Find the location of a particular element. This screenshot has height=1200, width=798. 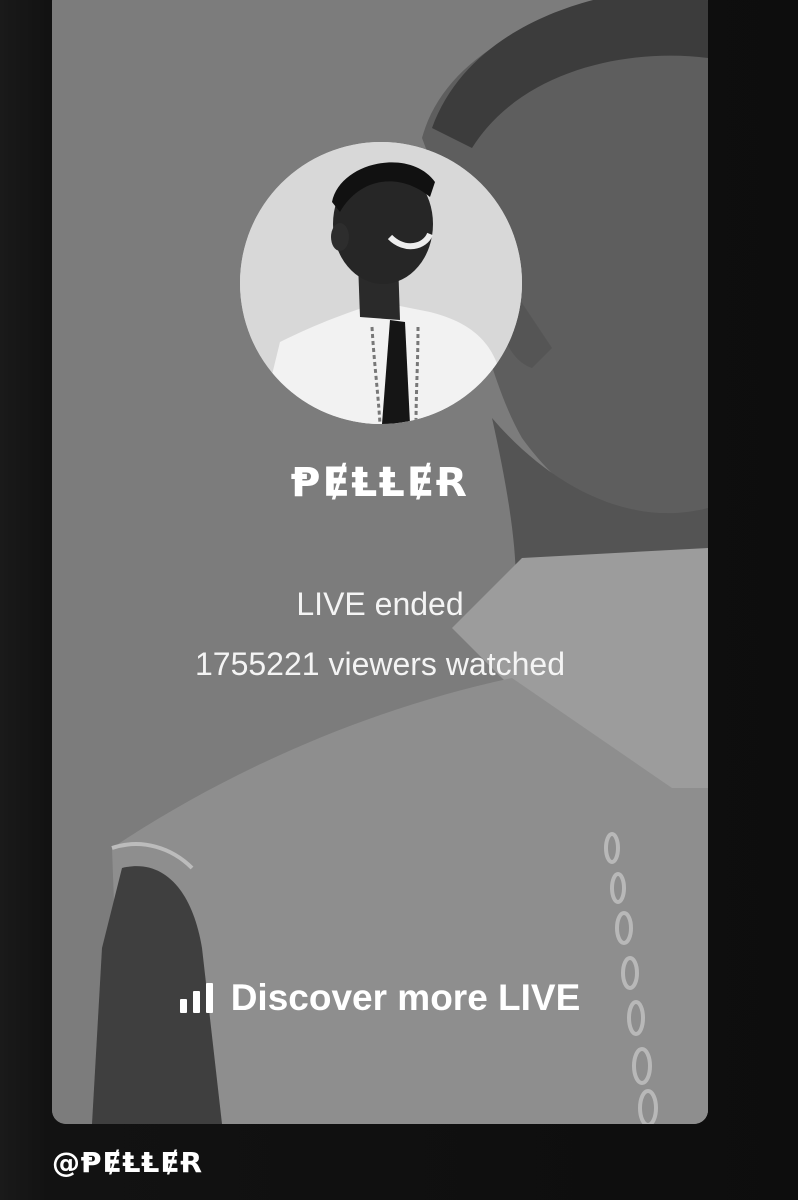

viewer-count-text: 1755221 viewers watched is located at coordinates (379, 664).